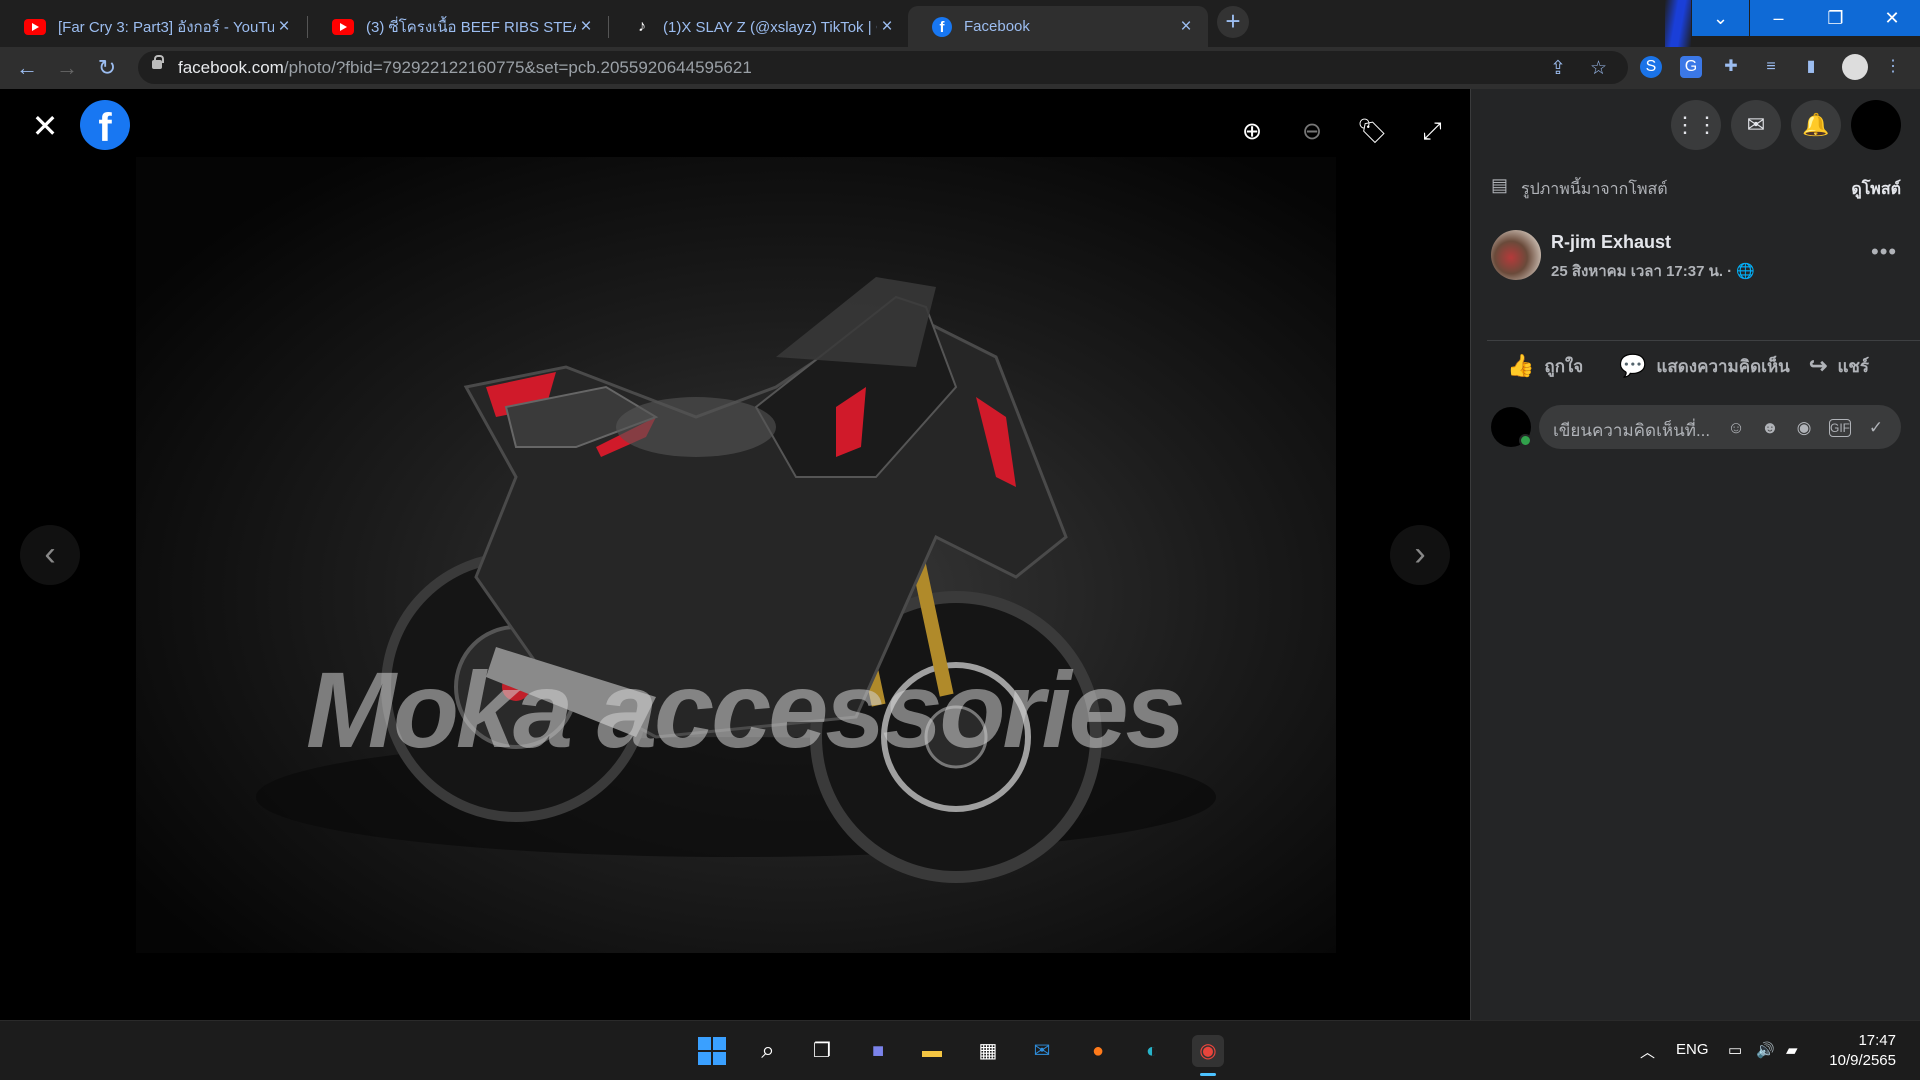 This screenshot has width=1920, height=1080. What do you see at coordinates (1876, 428) in the screenshot?
I see `sticker-icon: ✓` at bounding box center [1876, 428].